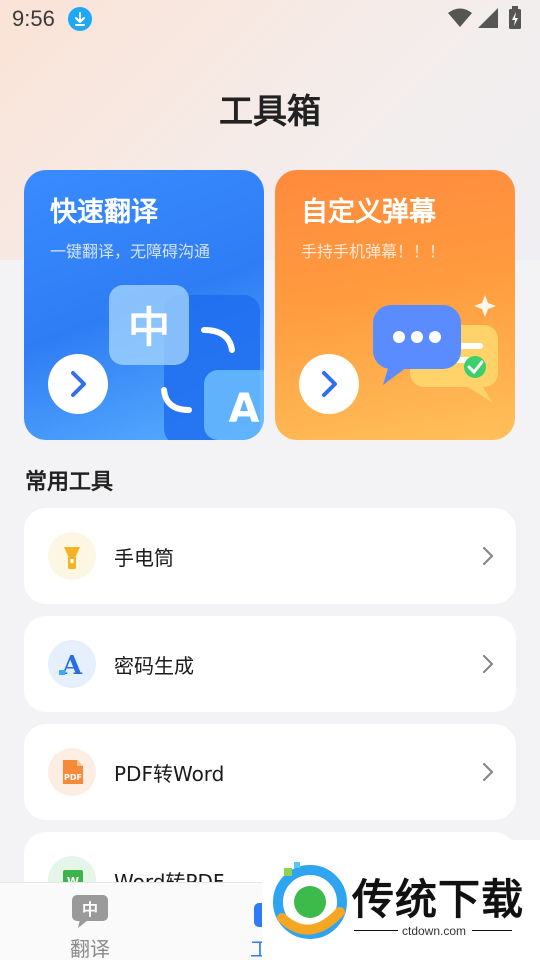 Image resolution: width=540 pixels, height=960 pixels. I want to click on tool-label: PDF转Word, so click(169, 774).